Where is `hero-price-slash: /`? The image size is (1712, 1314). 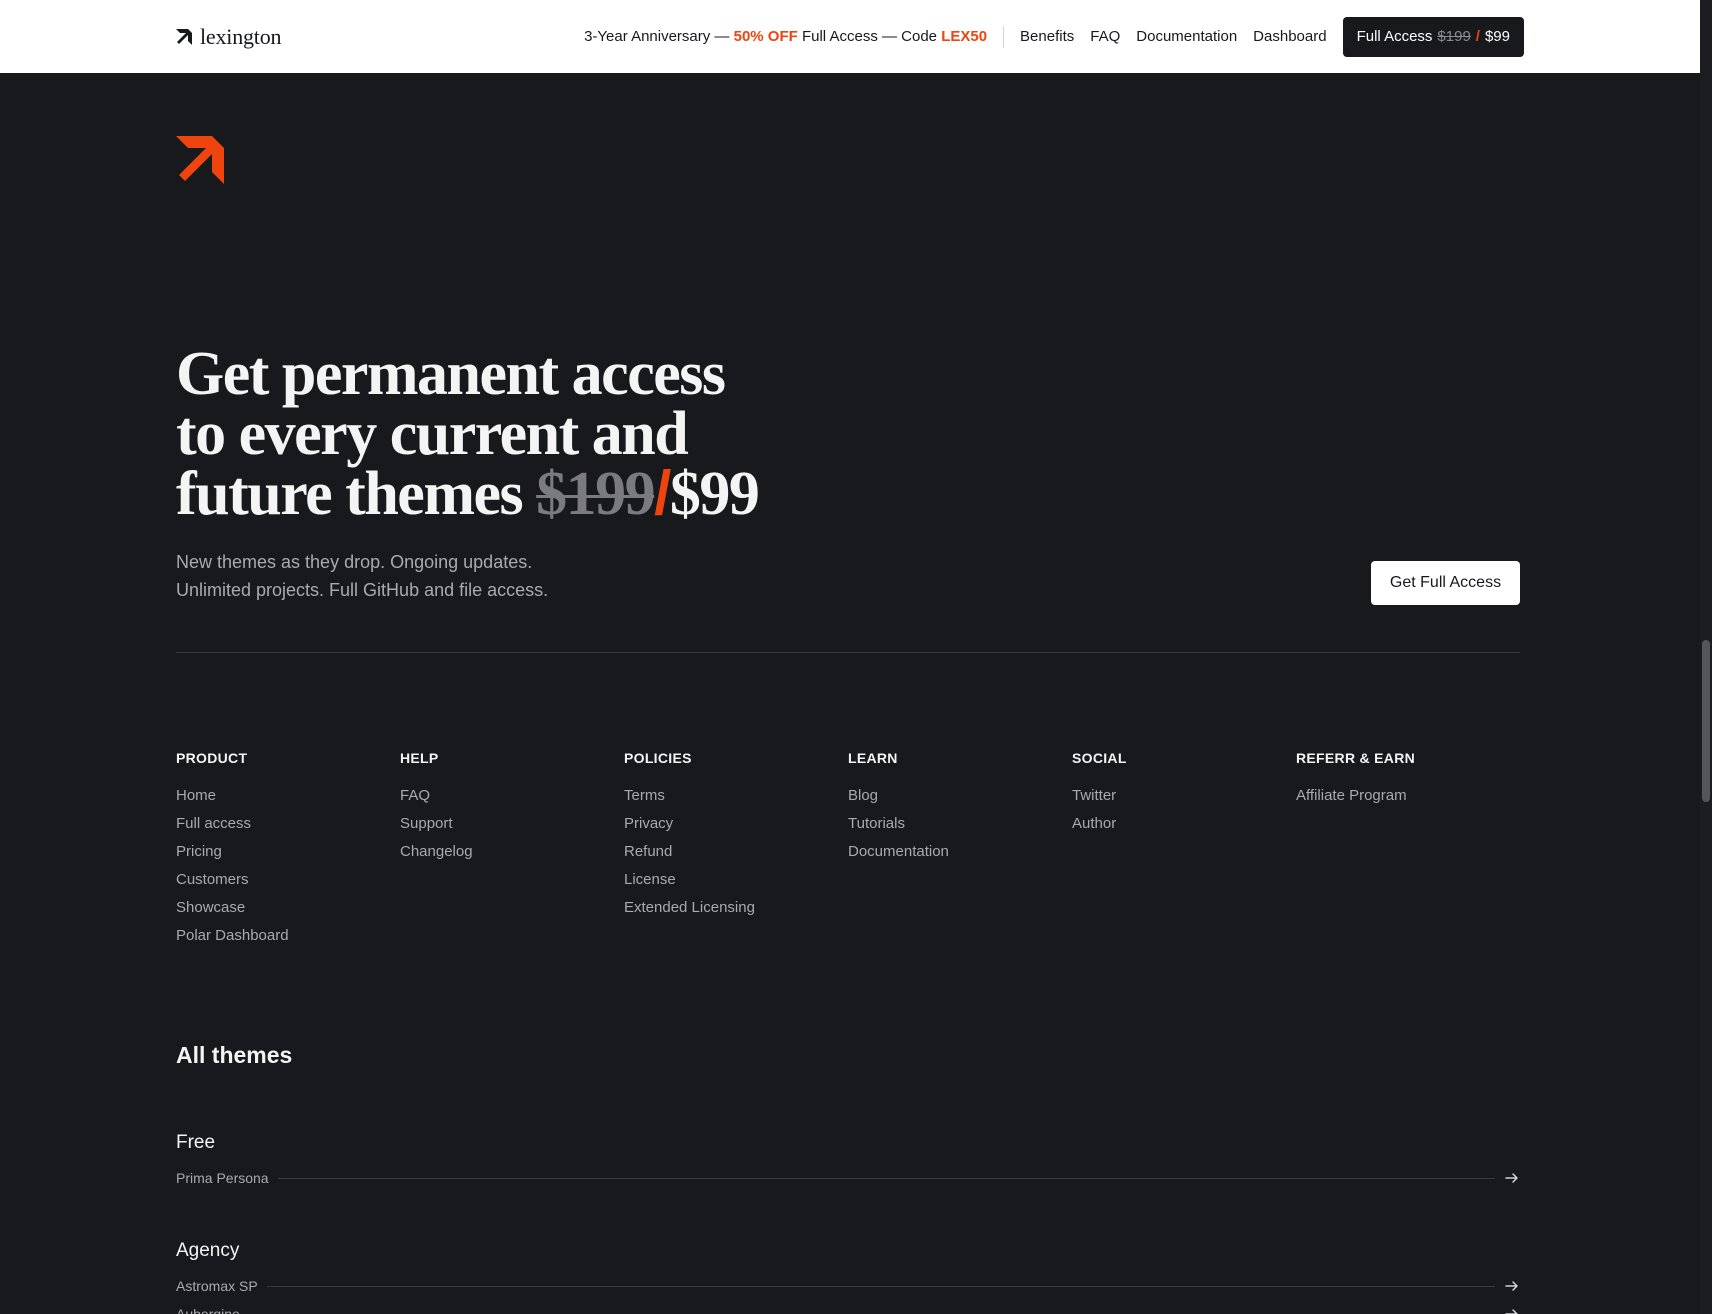
hero-price-slash: / is located at coordinates (662, 493).